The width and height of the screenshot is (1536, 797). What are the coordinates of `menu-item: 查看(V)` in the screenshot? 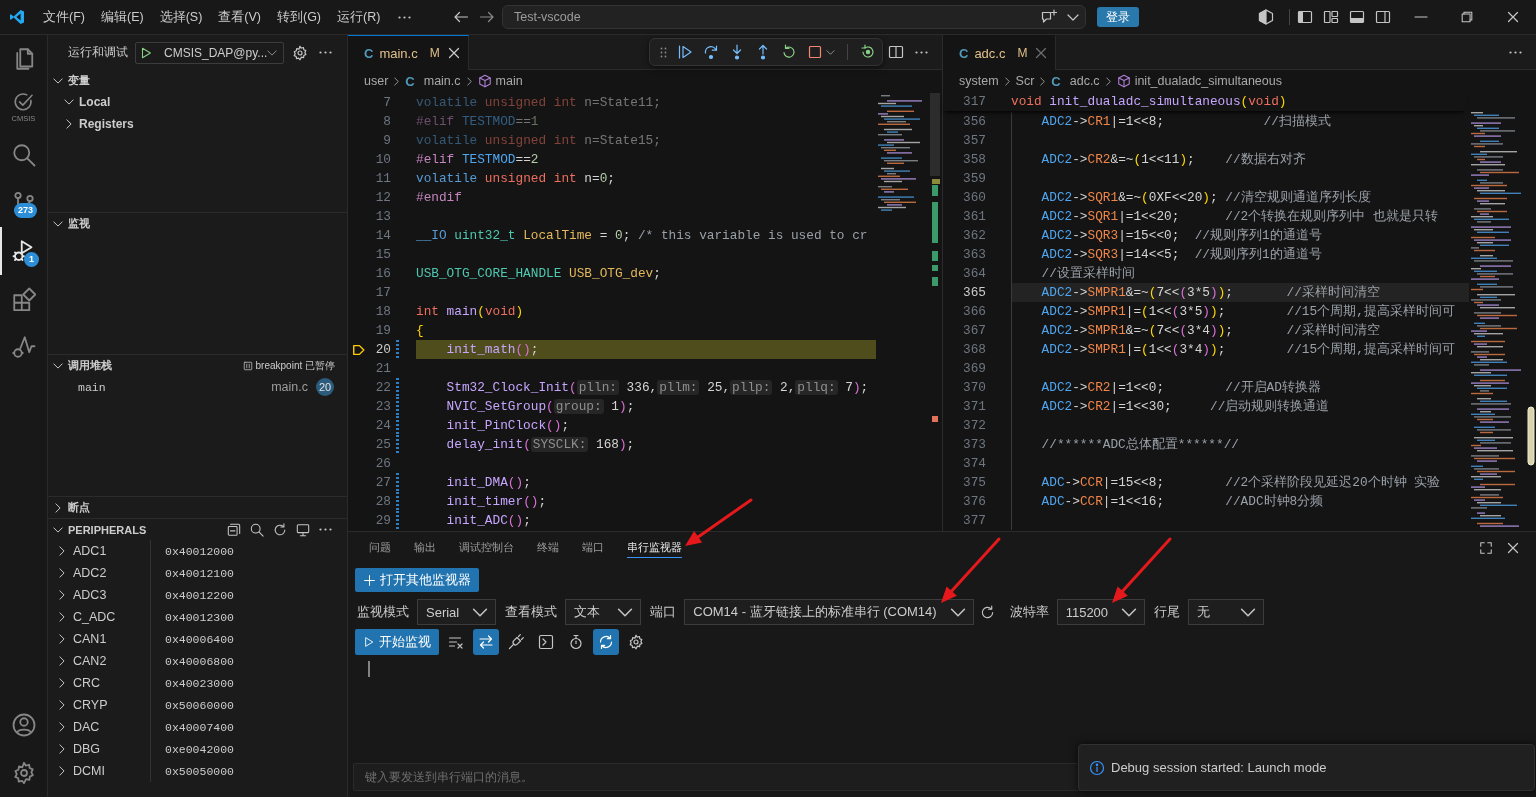 It's located at (239, 17).